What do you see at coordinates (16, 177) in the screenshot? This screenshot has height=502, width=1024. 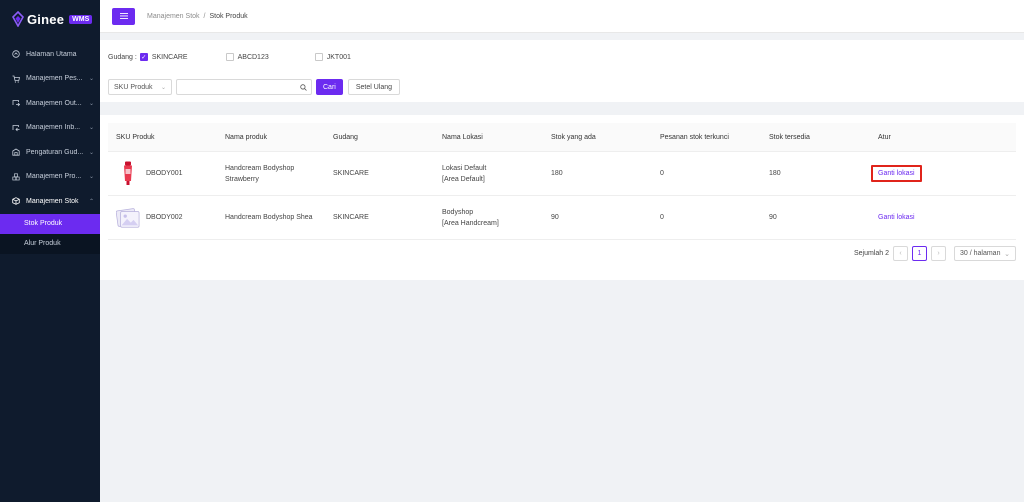 I see `product-icon` at bounding box center [16, 177].